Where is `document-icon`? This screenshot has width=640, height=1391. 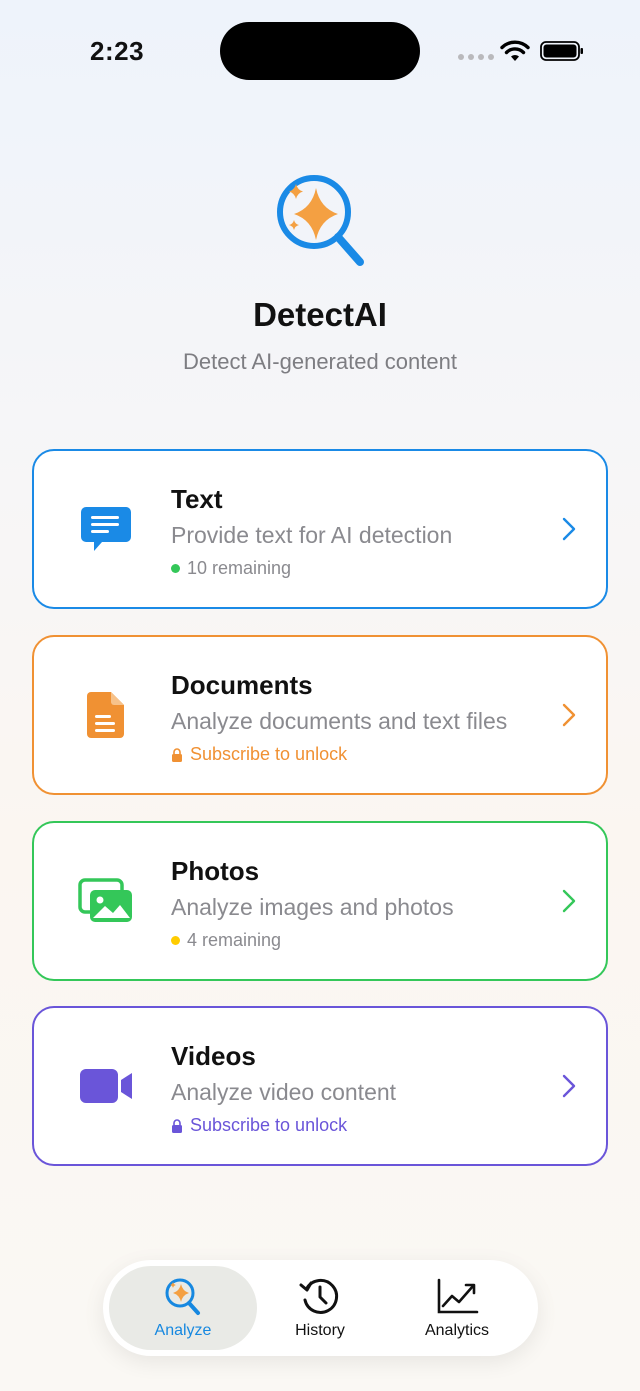
document-icon is located at coordinates (106, 715).